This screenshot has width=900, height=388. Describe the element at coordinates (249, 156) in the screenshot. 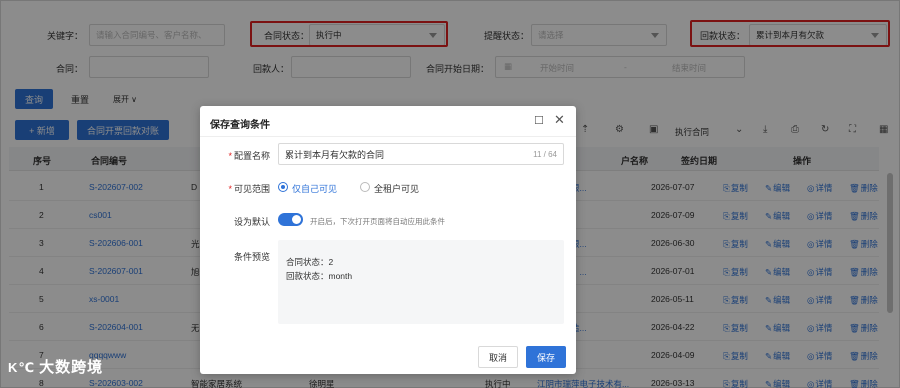

I see `config-name-label: * 配置名称` at that location.